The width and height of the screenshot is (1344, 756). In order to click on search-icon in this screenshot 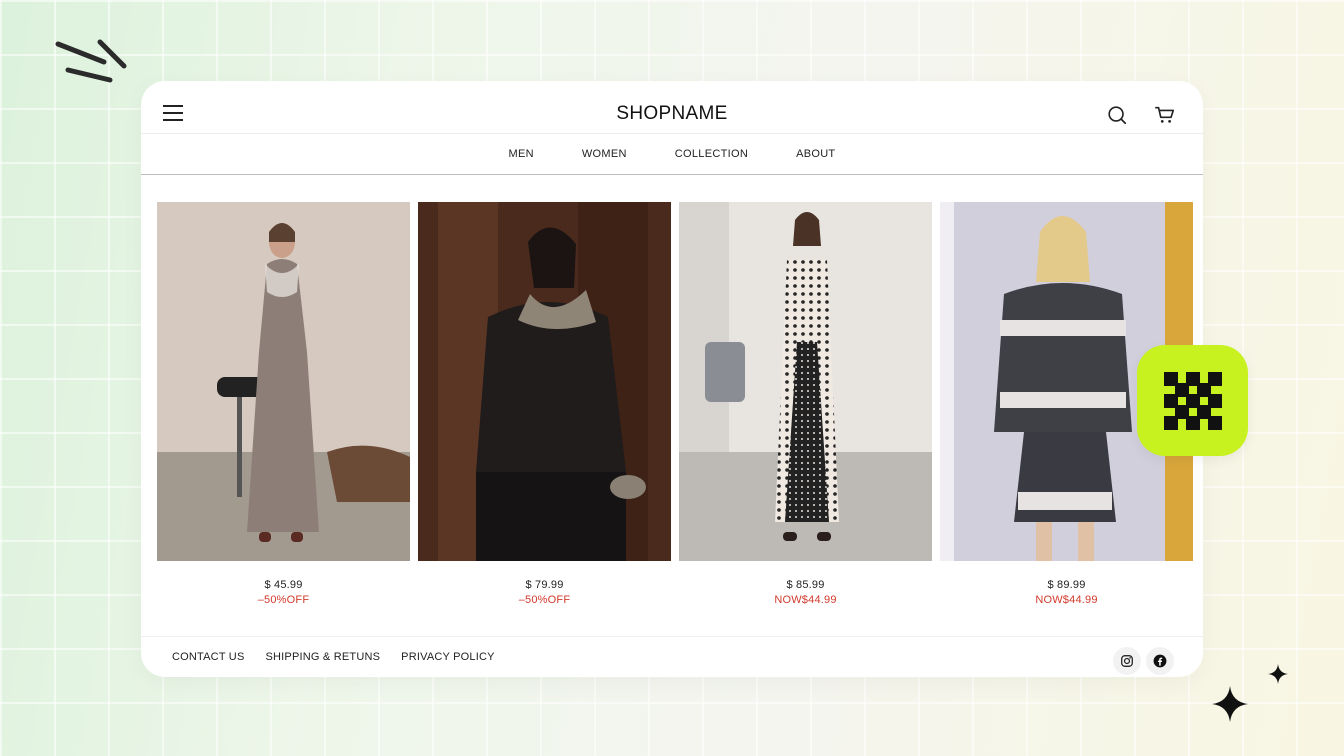, I will do `click(1117, 115)`.